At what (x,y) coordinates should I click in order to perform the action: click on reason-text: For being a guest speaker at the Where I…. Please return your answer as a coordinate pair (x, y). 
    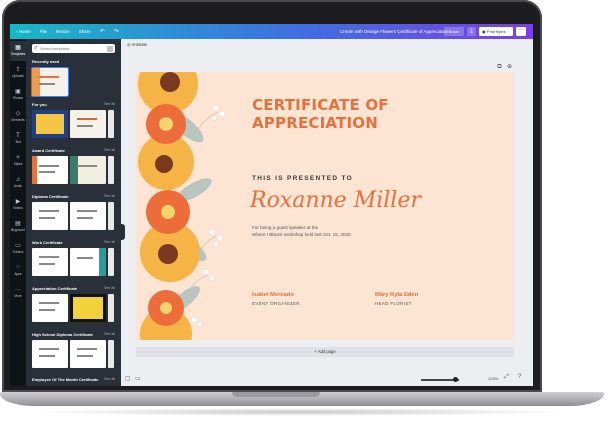
    Looking at the image, I should click on (302, 231).